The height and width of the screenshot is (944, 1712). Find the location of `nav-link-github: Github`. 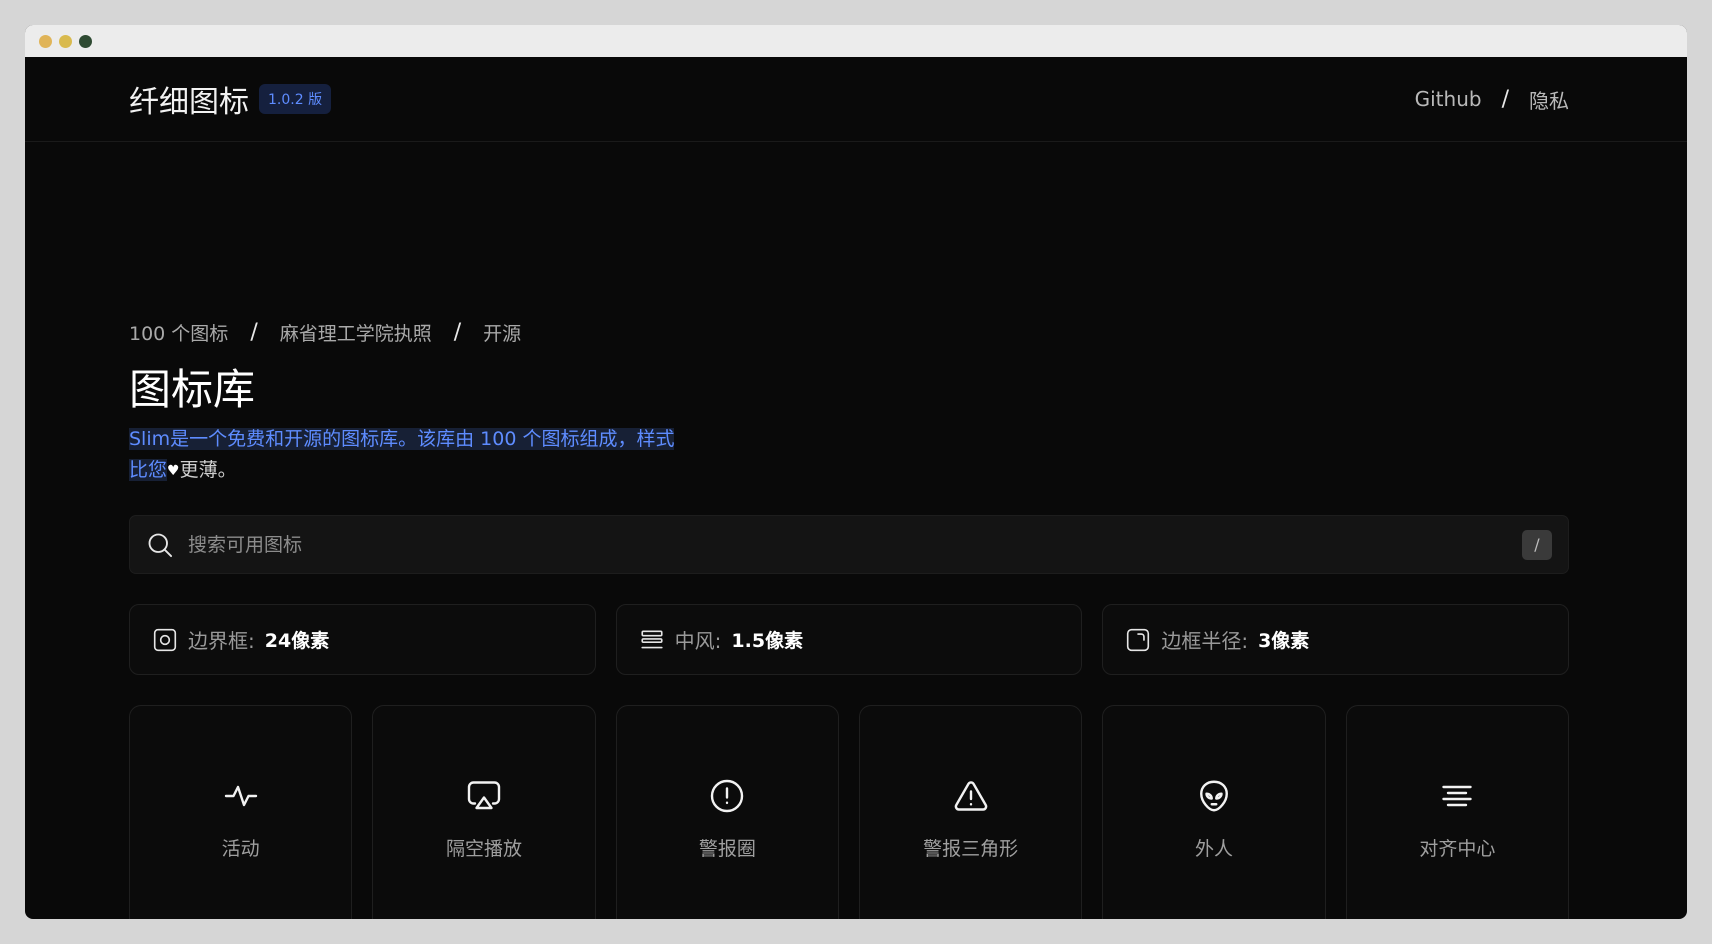

nav-link-github: Github is located at coordinates (1448, 99).